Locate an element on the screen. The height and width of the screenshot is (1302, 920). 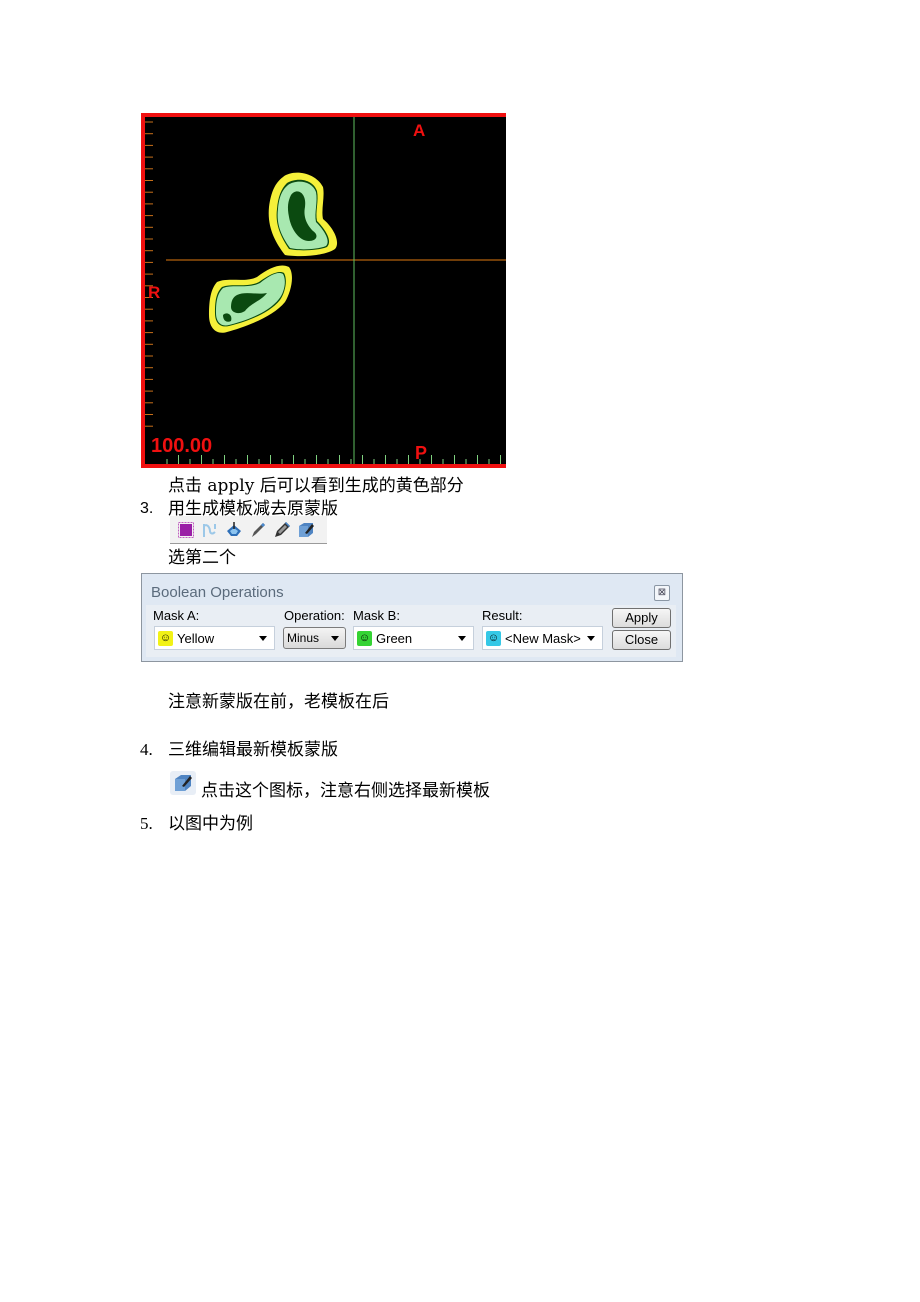
viewer-canvas is located at coordinates (325, 292).